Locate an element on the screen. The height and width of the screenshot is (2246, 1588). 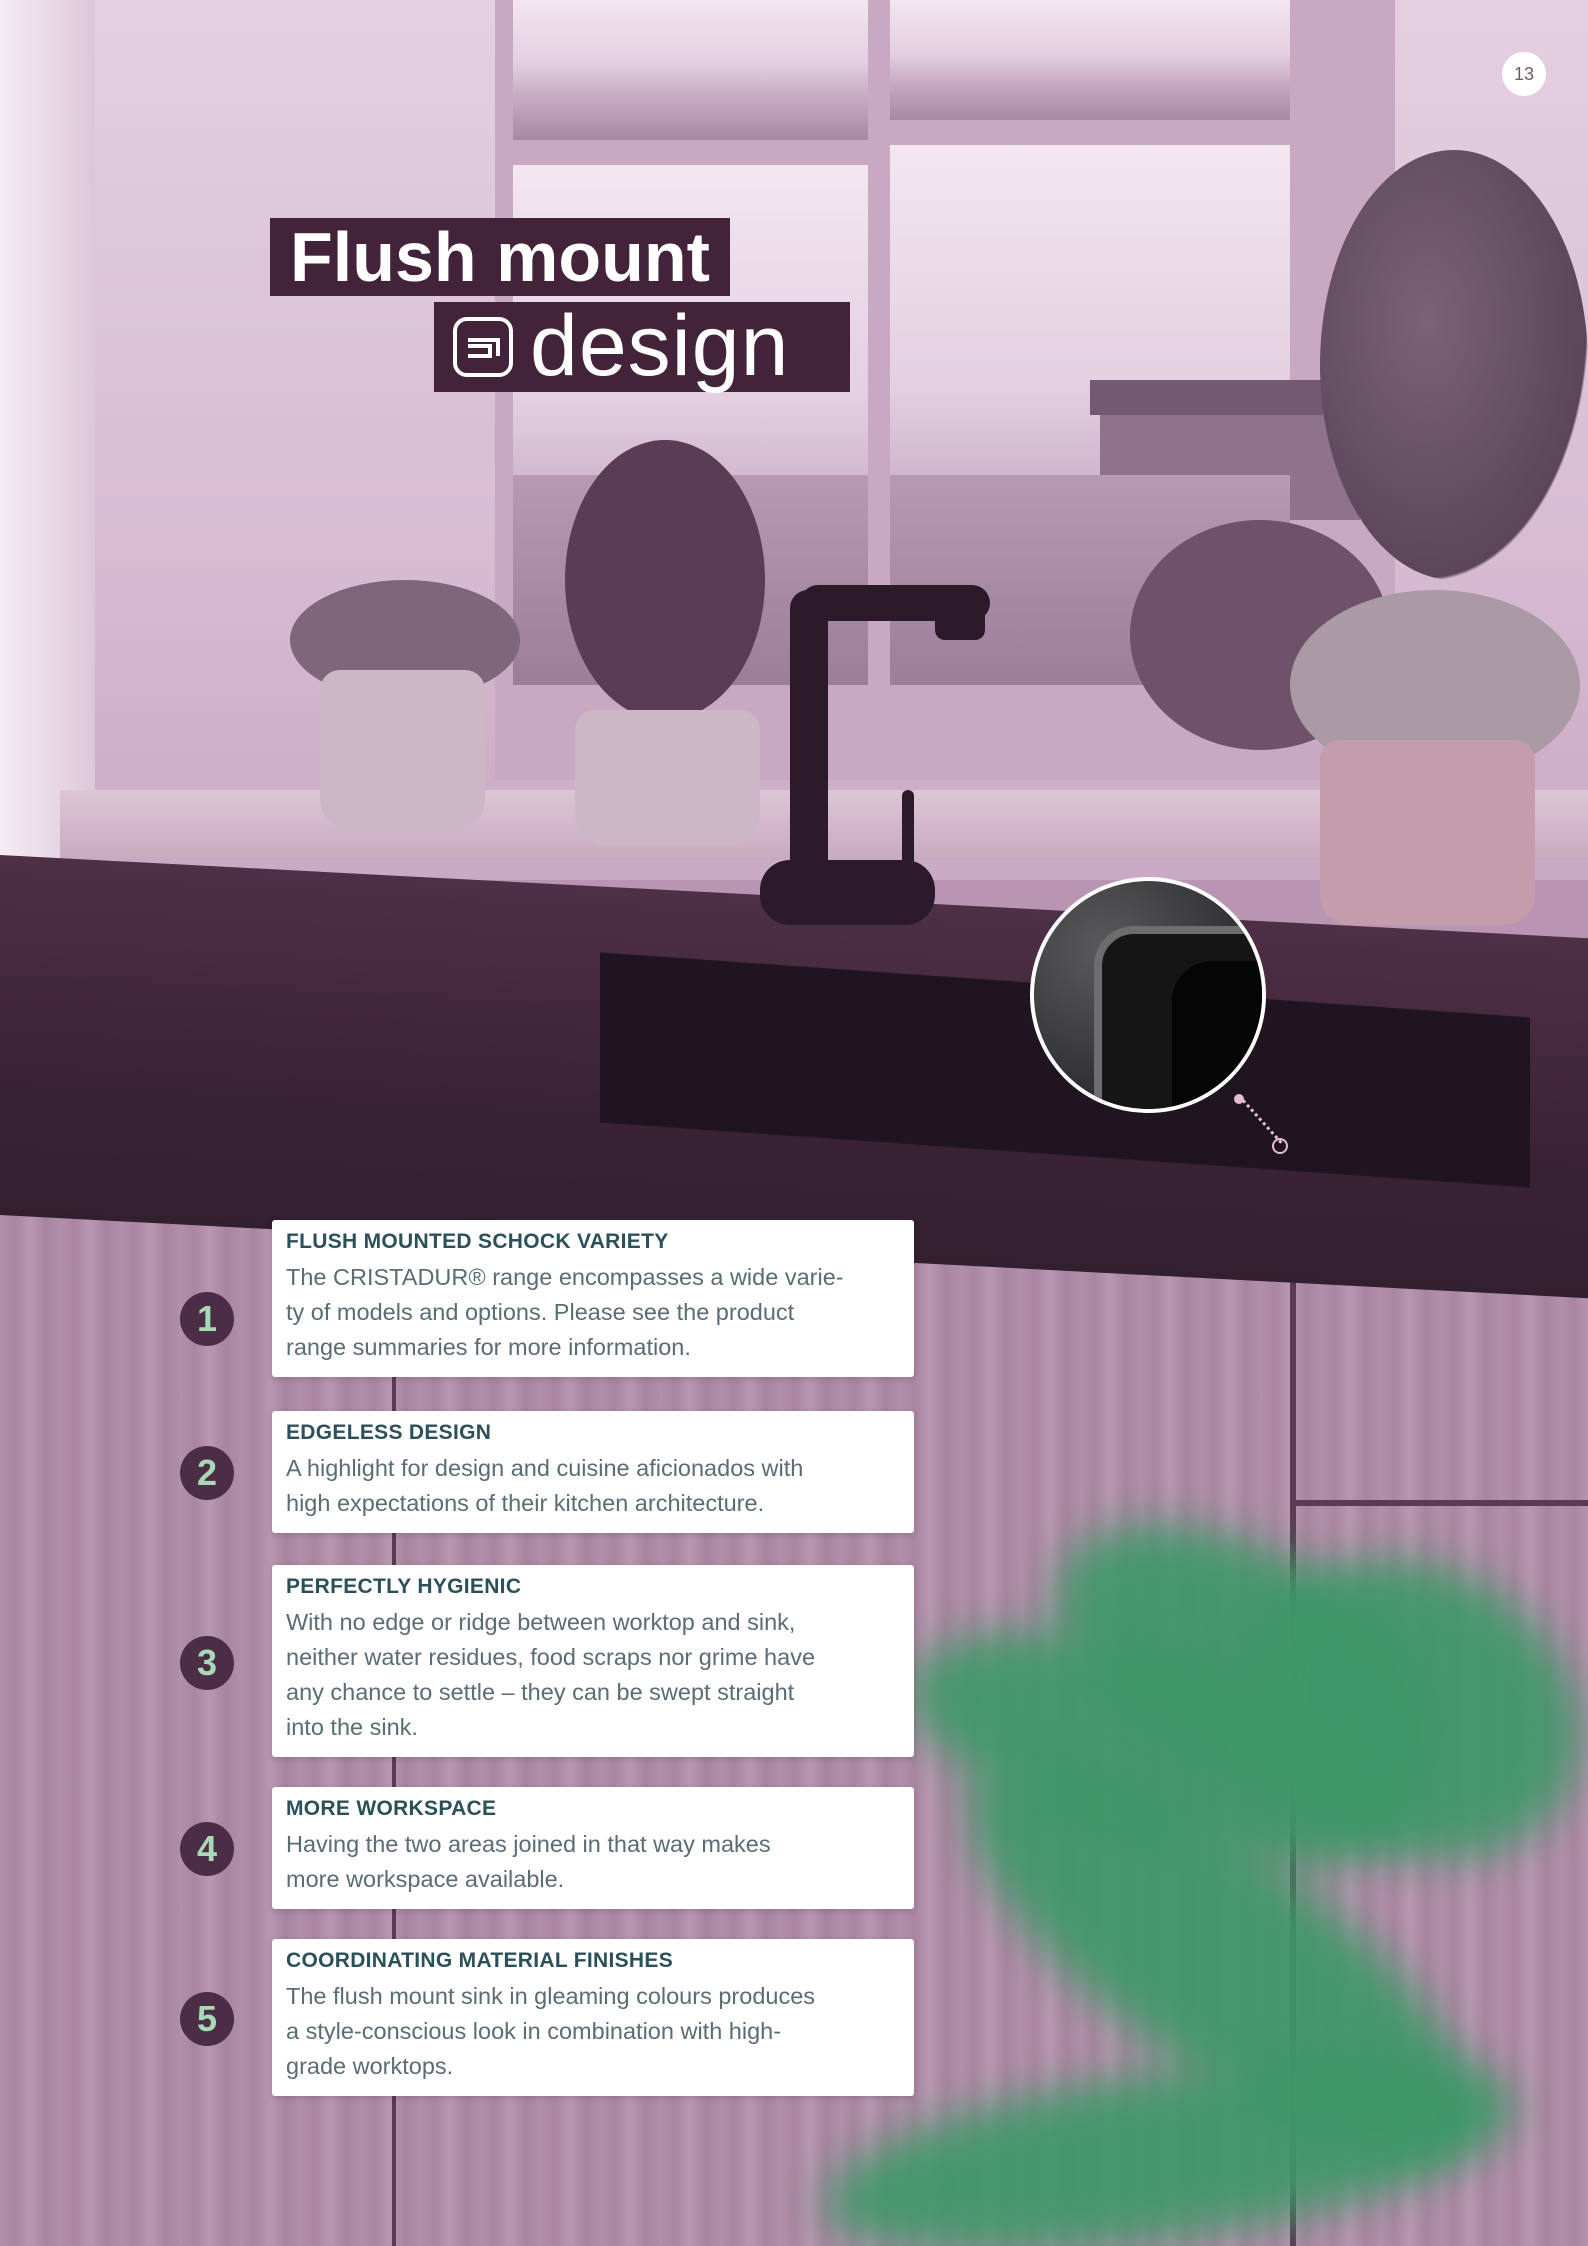
feature-text-line: more workspace available. is located at coordinates (425, 1879).